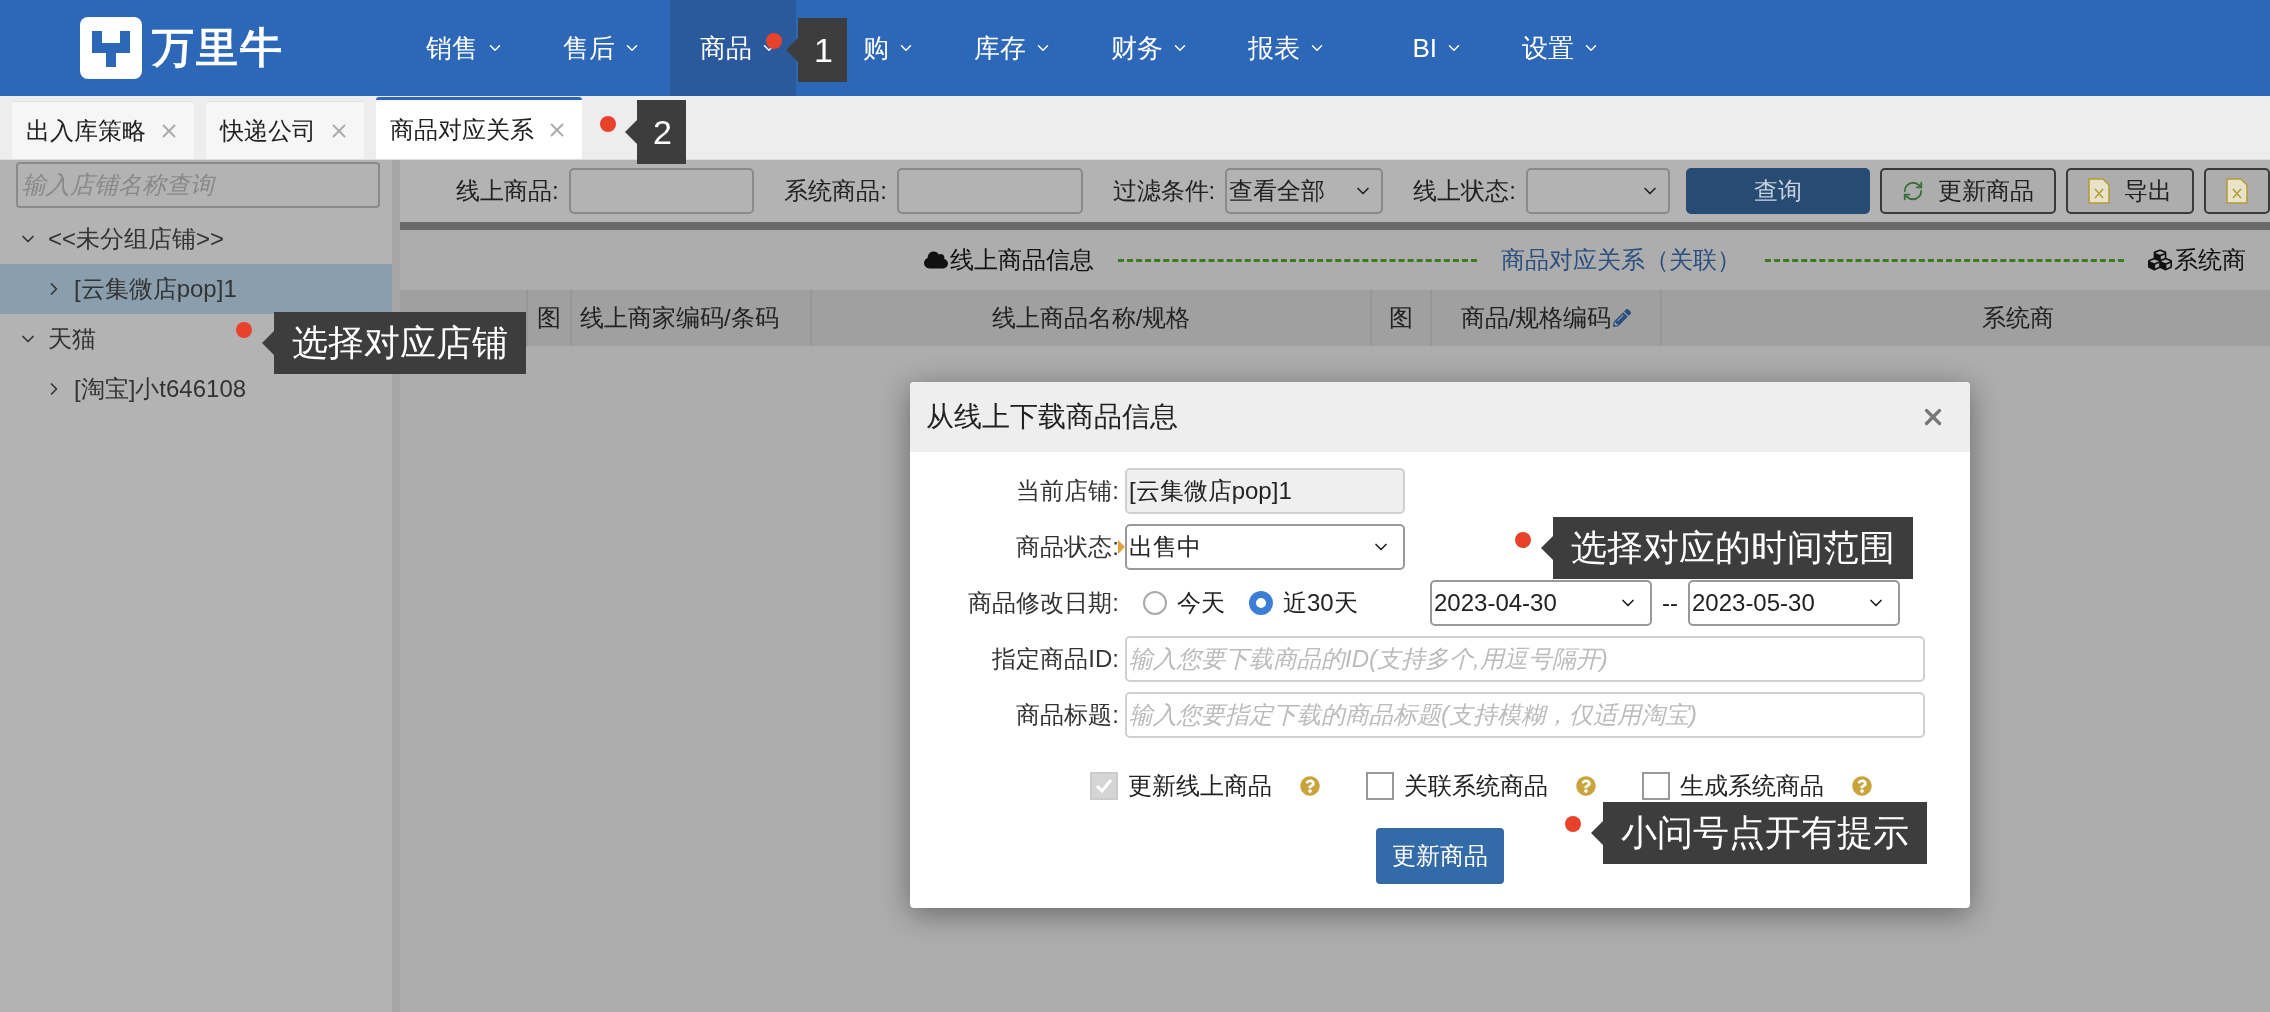 The image size is (2270, 1012). I want to click on tree-item: <<未分组店铺>>, so click(125, 239).